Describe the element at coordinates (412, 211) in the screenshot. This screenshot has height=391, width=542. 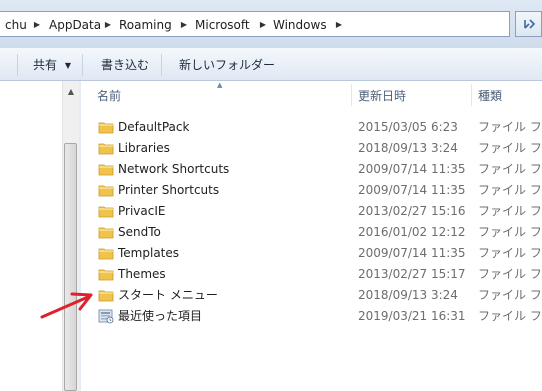
I see `file-modified: 2013/02/27 15:16` at that location.